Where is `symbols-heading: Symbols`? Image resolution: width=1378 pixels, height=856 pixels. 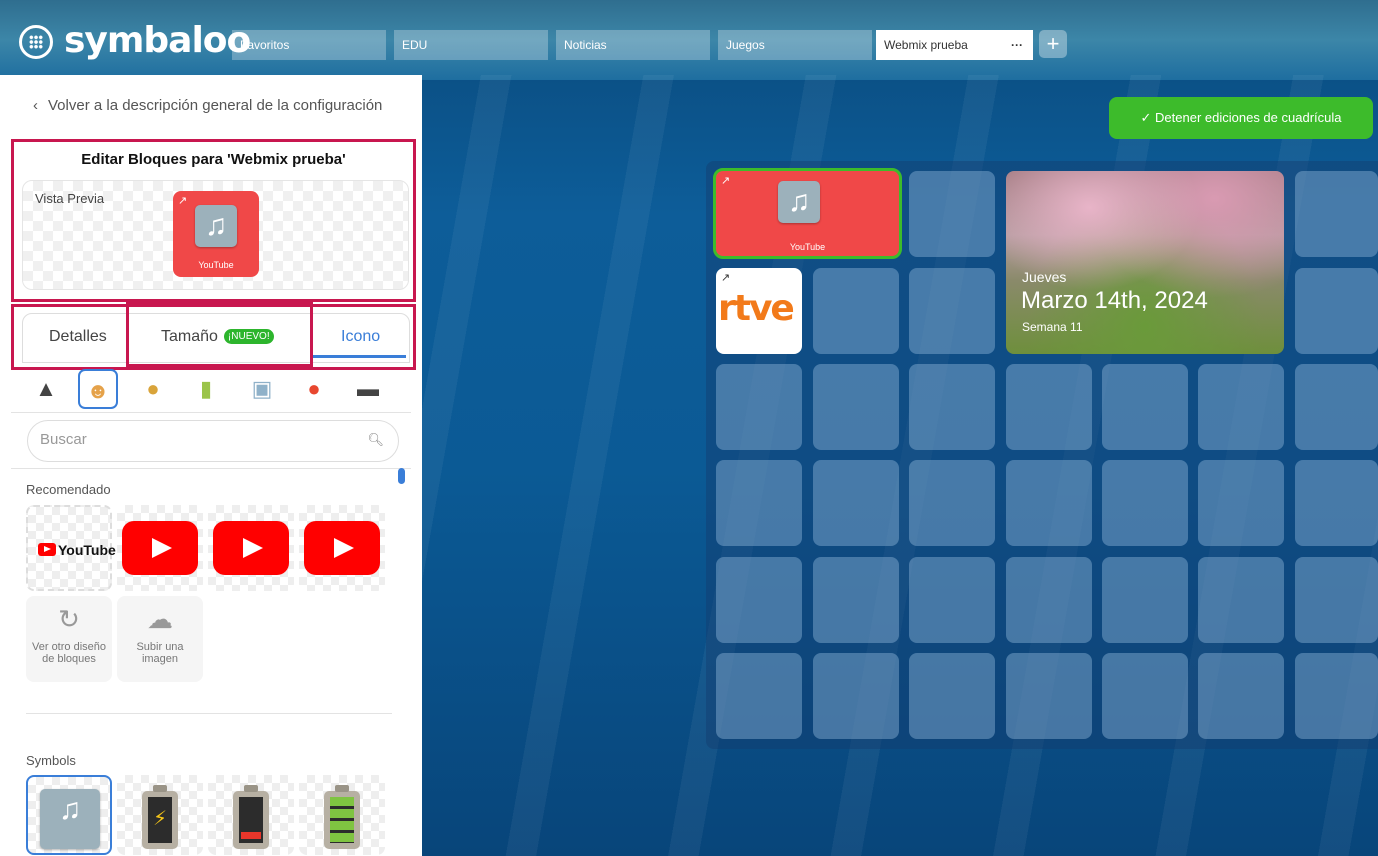
symbols-heading: Symbols is located at coordinates (51, 760).